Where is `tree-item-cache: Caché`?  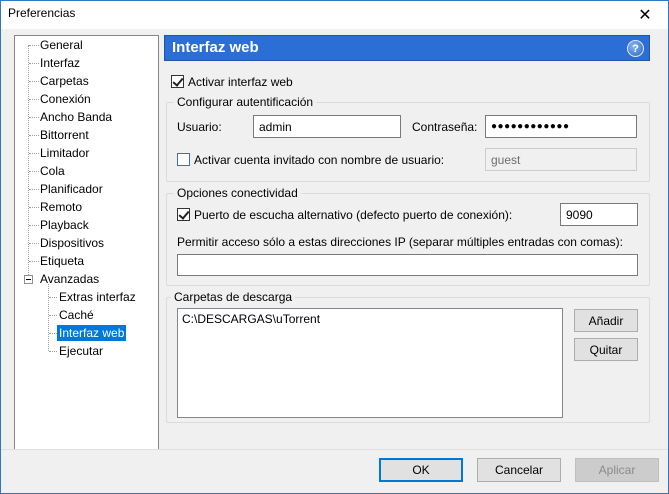
tree-item-cache: Caché is located at coordinates (76, 315).